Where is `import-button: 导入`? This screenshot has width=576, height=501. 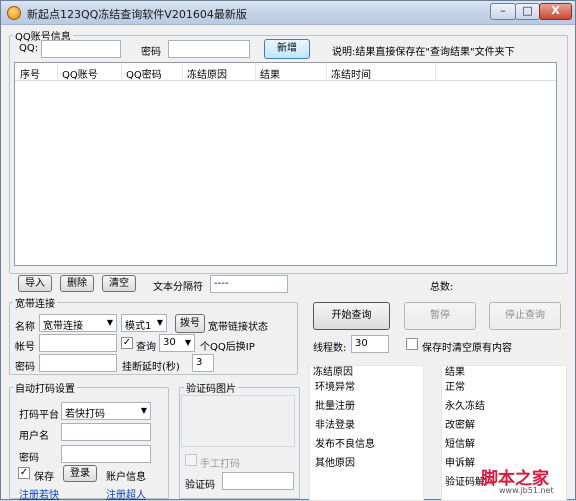
import-button: 导入 is located at coordinates (35, 283).